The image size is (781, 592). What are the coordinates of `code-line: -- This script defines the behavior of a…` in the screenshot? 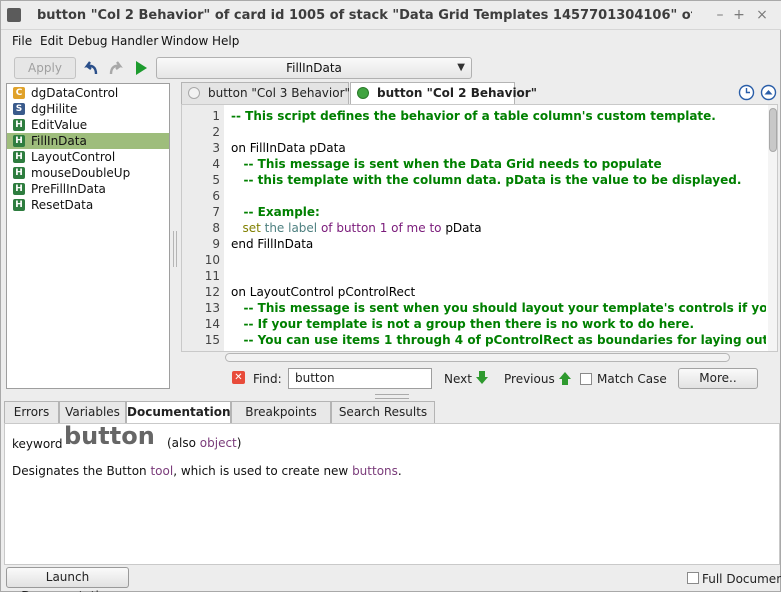 It's located at (498, 116).